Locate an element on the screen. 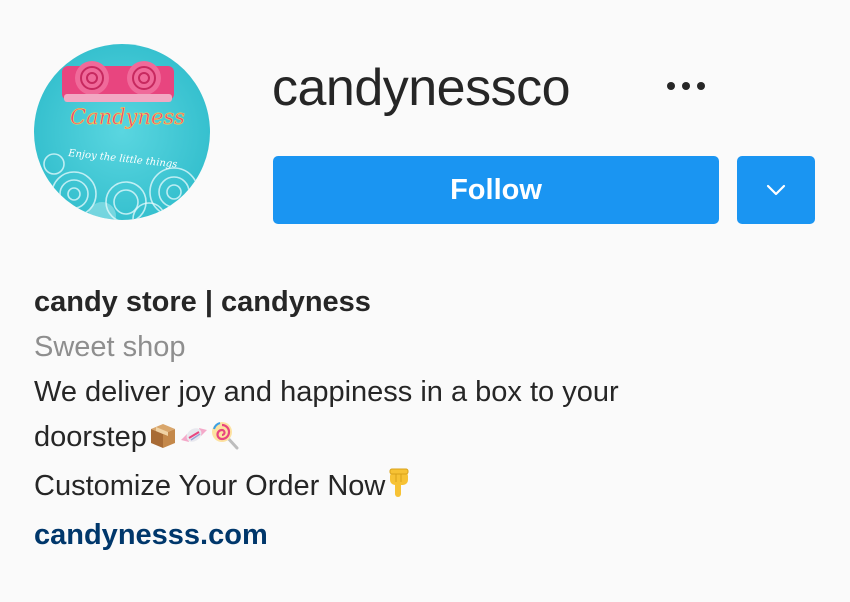 The height and width of the screenshot is (602, 850). bio-line-3: Customize Your Order Now is located at coordinates (424, 488).